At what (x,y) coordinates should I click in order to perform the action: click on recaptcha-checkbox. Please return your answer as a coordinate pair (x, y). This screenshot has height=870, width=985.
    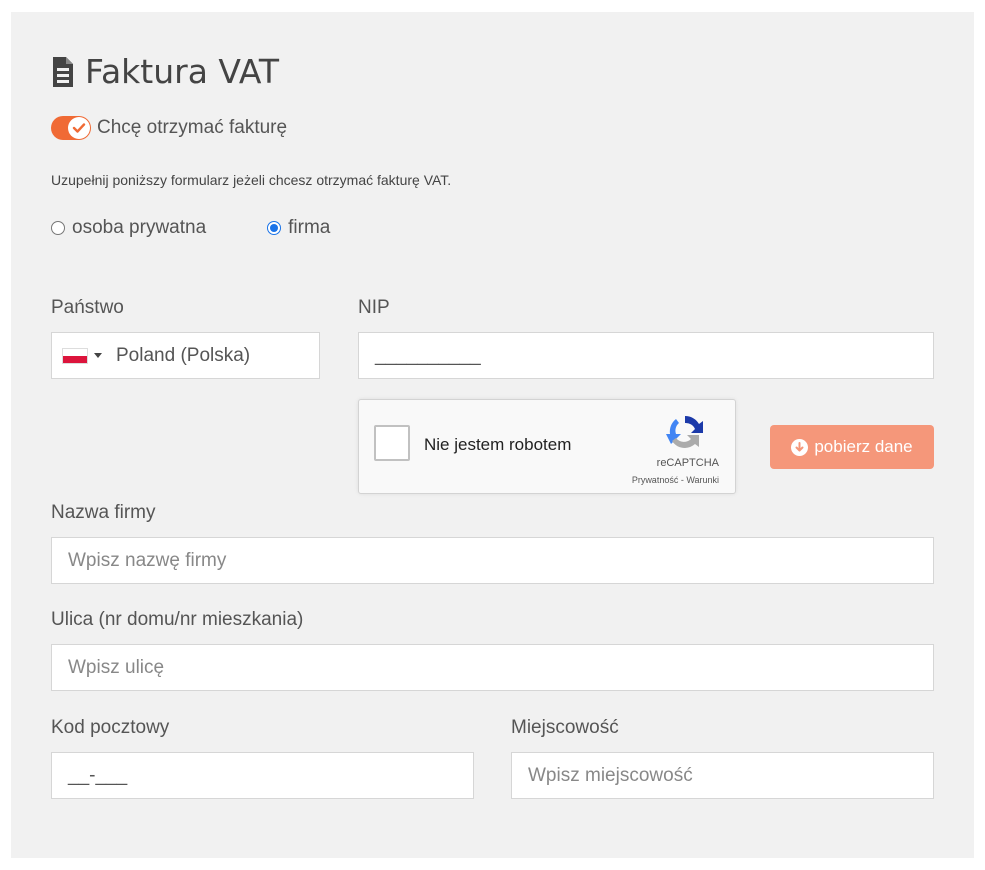
    Looking at the image, I should click on (392, 443).